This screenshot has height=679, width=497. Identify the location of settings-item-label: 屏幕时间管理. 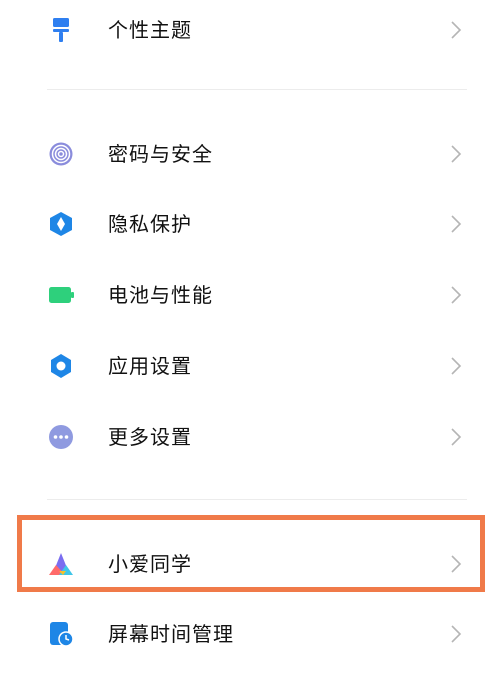
(171, 634).